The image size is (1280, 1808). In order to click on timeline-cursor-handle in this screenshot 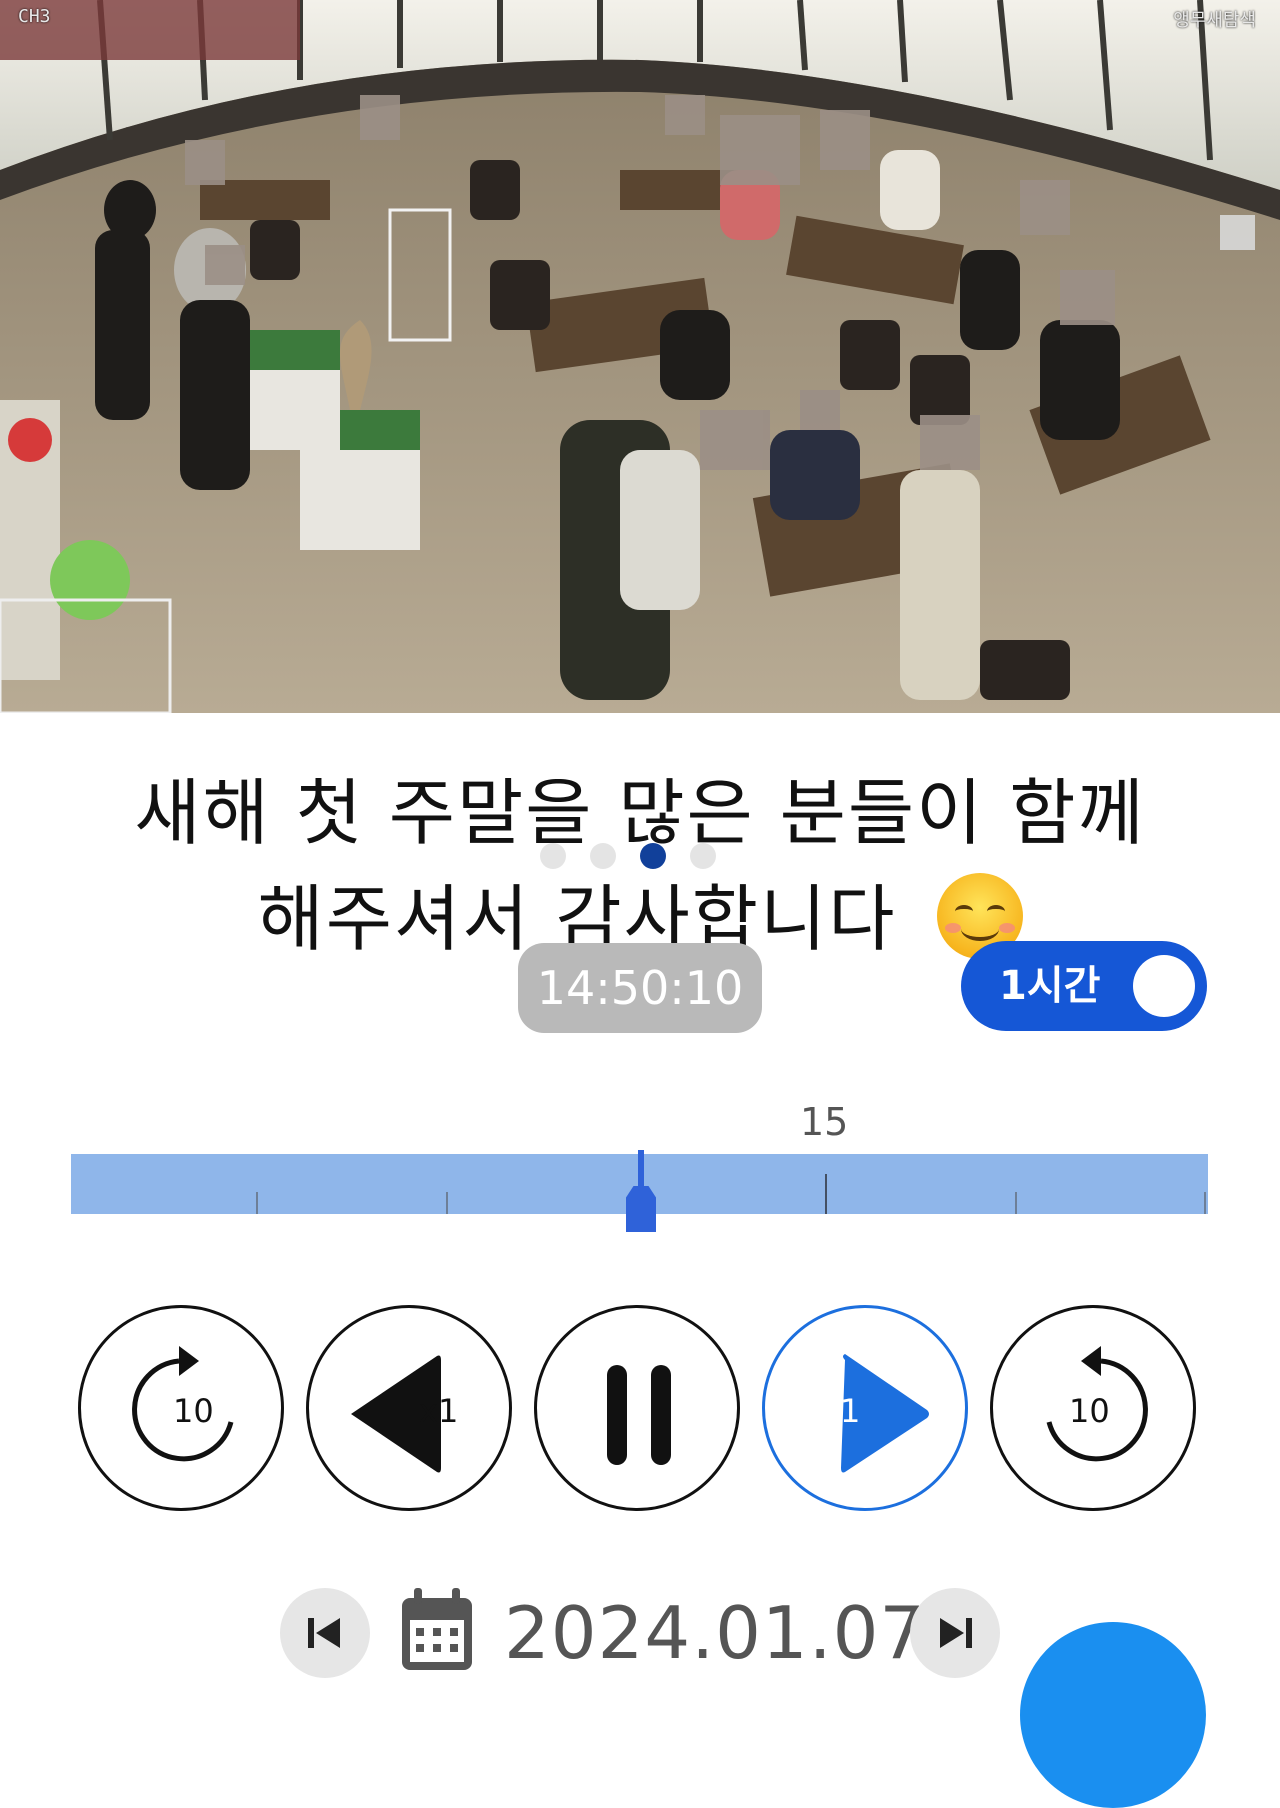, I will do `click(641, 1209)`.